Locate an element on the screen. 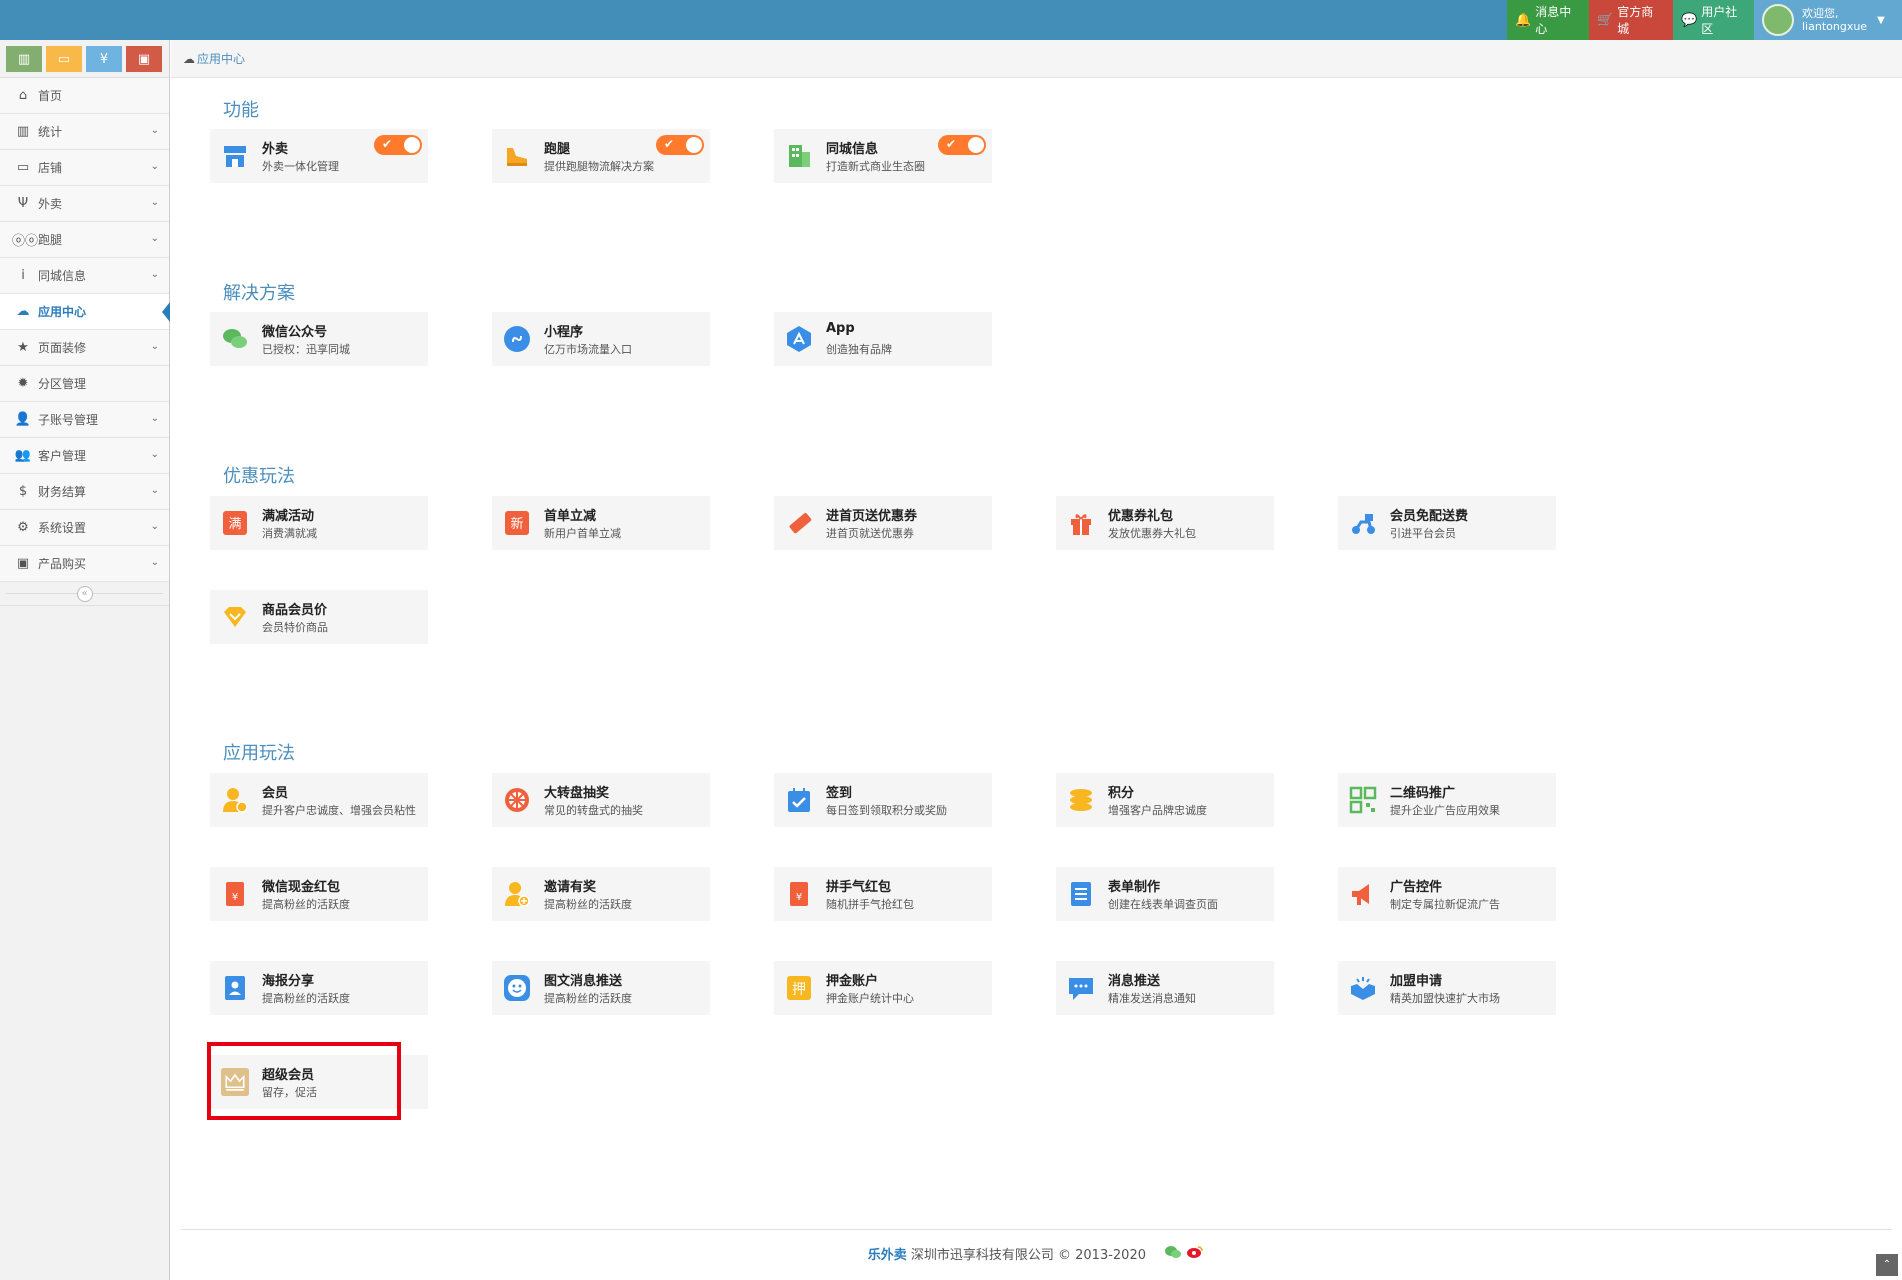 This screenshot has width=1902, height=1280. app-card-desc: 增强客户品牌忠诚度 is located at coordinates (1157, 810).